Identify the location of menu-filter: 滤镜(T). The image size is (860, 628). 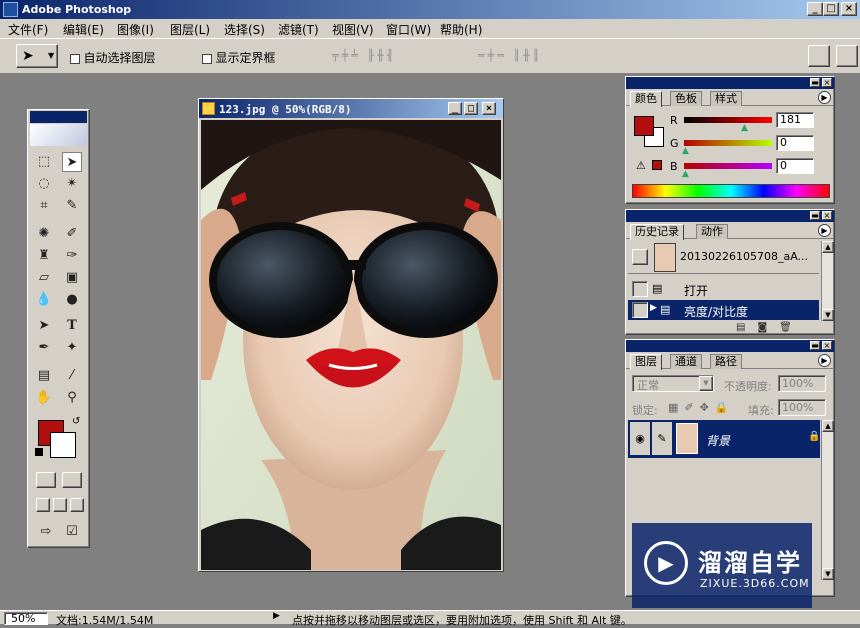
(298, 29).